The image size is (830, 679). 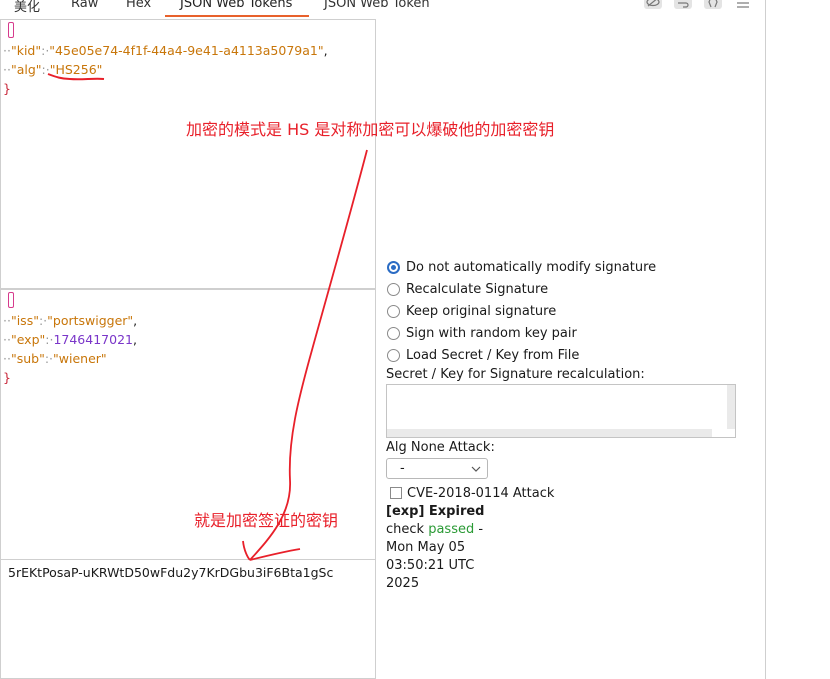 What do you see at coordinates (451, 529) in the screenshot?
I see `exp-passed-text: passed` at bounding box center [451, 529].